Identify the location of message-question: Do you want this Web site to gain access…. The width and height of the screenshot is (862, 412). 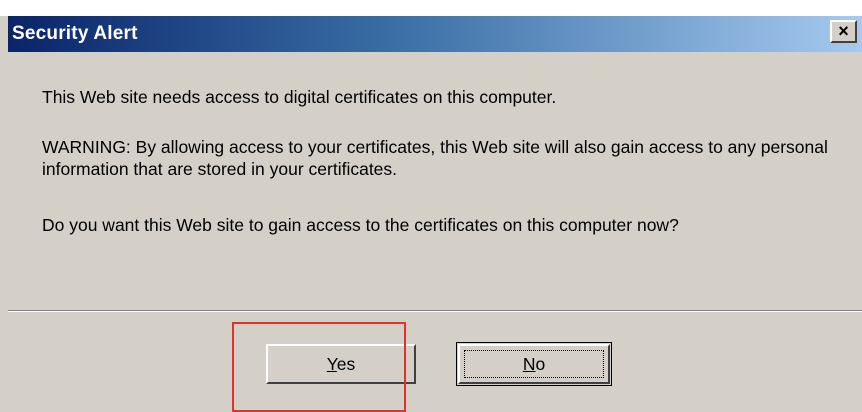
(360, 225).